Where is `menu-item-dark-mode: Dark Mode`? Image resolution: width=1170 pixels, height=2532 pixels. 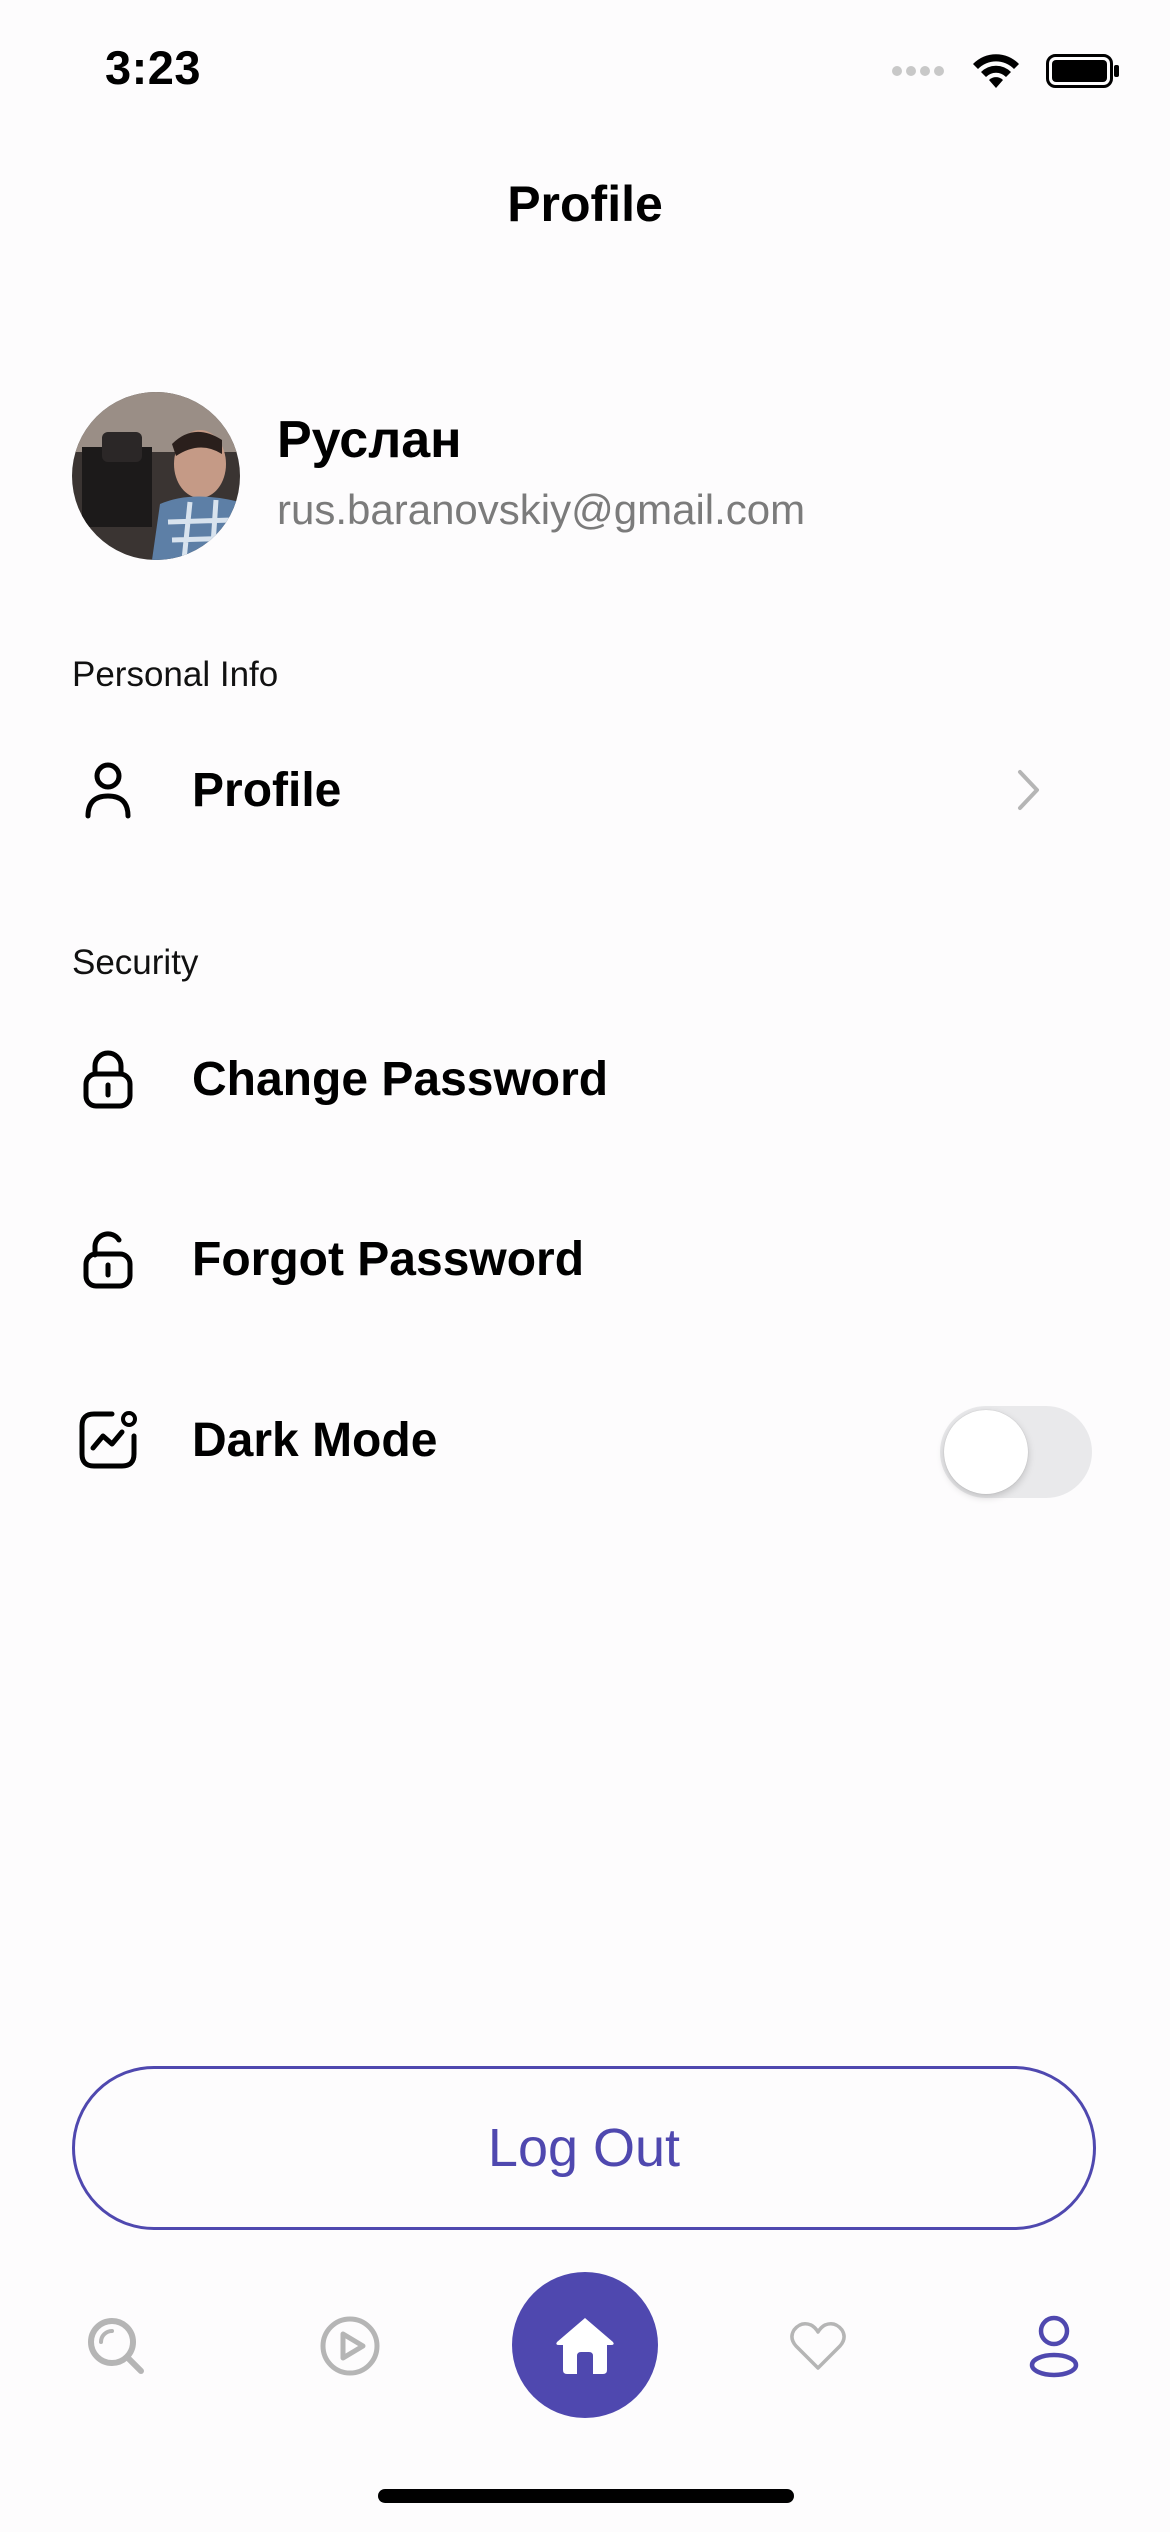 menu-item-dark-mode: Dark Mode is located at coordinates (582, 1440).